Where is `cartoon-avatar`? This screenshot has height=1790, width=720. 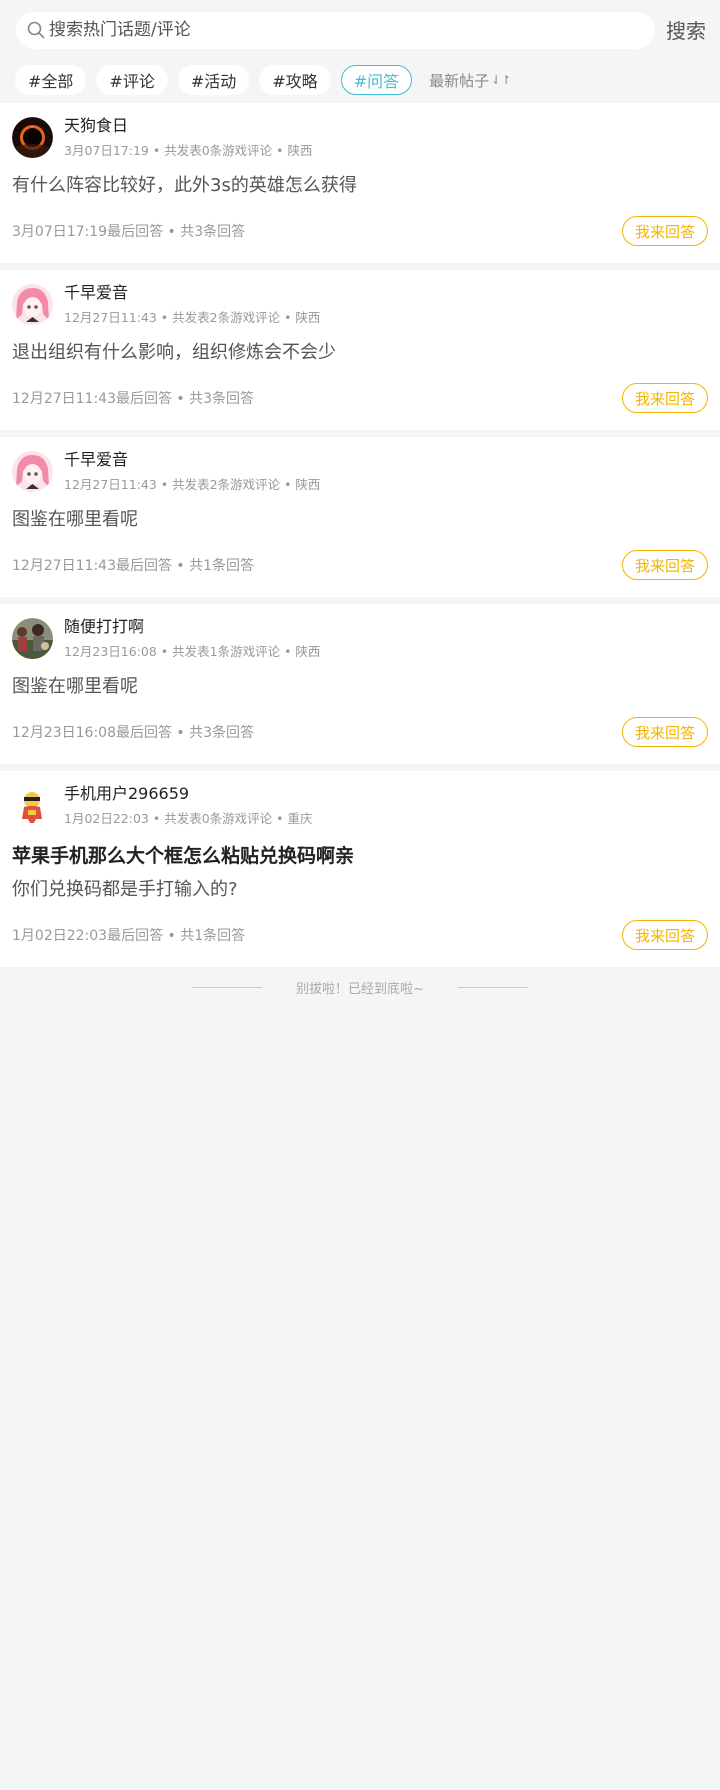
cartoon-avatar is located at coordinates (32, 805).